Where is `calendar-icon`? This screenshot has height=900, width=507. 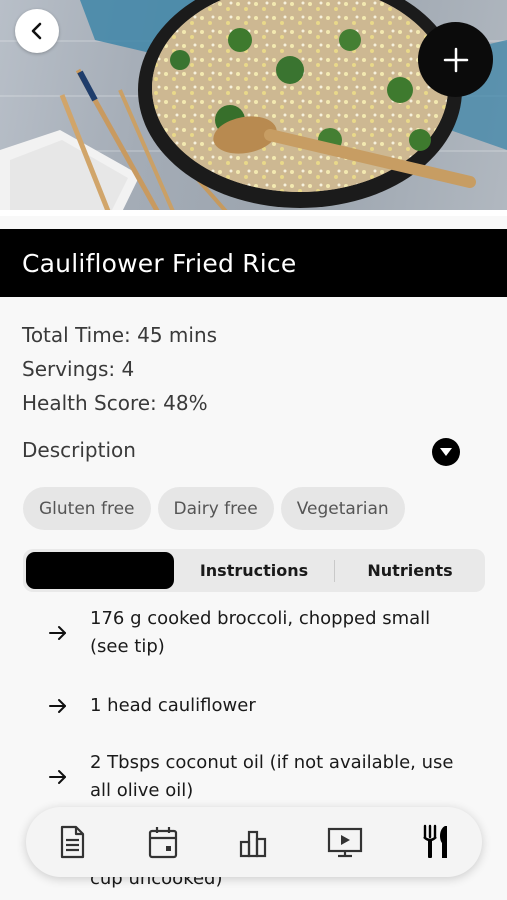
calendar-icon is located at coordinates (162, 843).